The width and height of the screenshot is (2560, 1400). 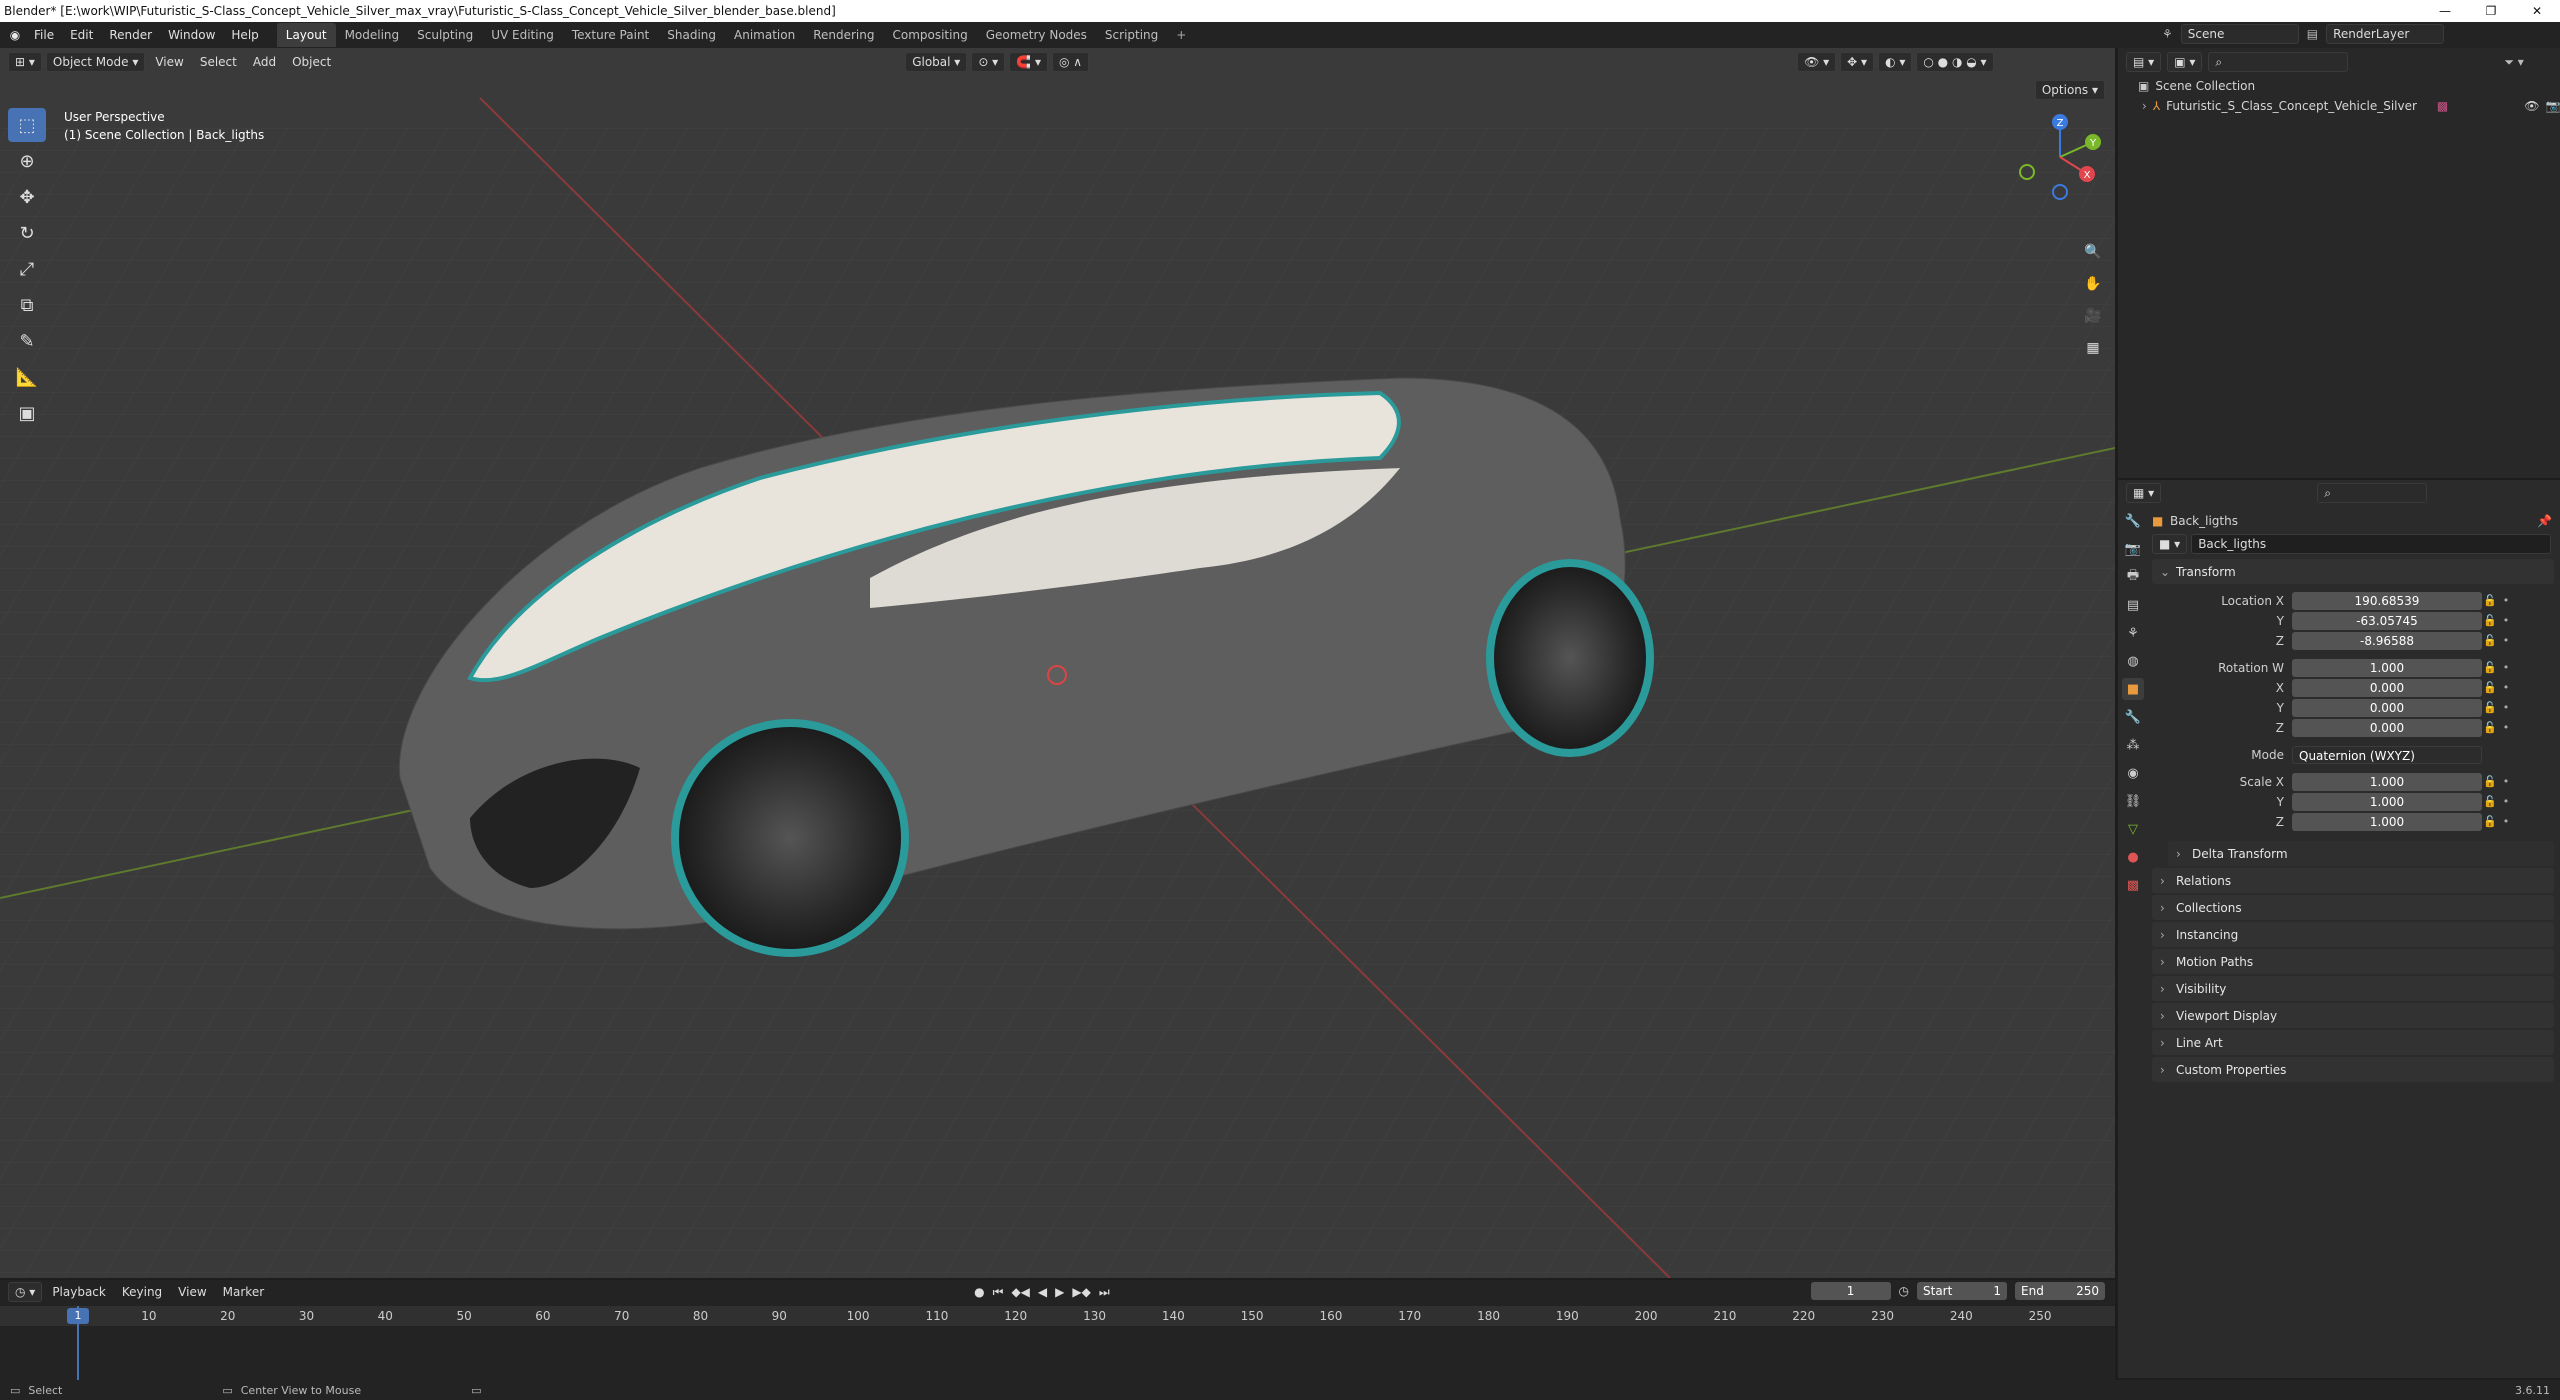 What do you see at coordinates (2387, 600) in the screenshot?
I see `location-x-field: 190.68539` at bounding box center [2387, 600].